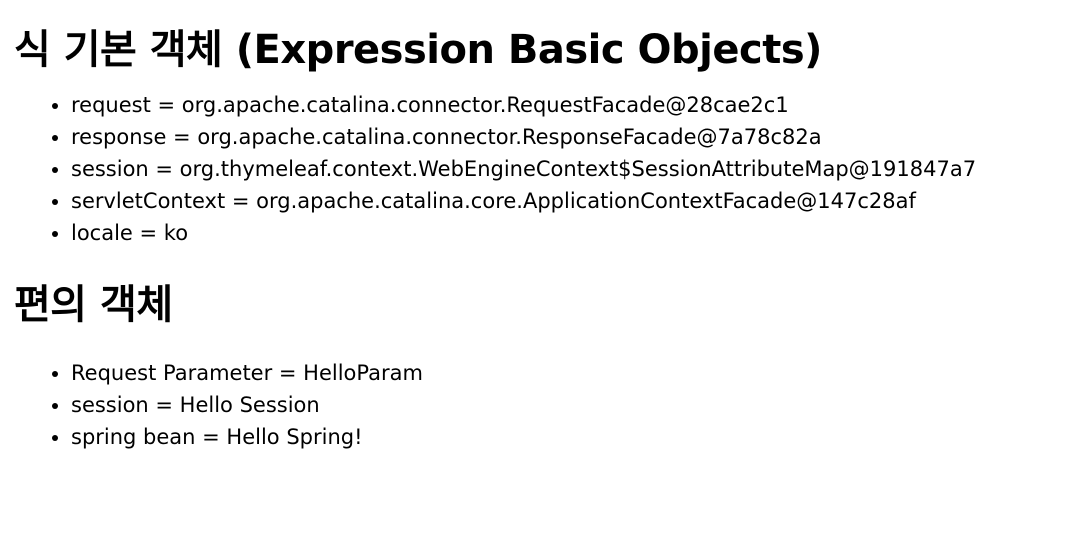 This screenshot has height=546, width=1072. What do you see at coordinates (564, 437) in the screenshot?
I see `list-item-spring-bean: spring bean = Hello Spring!` at bounding box center [564, 437].